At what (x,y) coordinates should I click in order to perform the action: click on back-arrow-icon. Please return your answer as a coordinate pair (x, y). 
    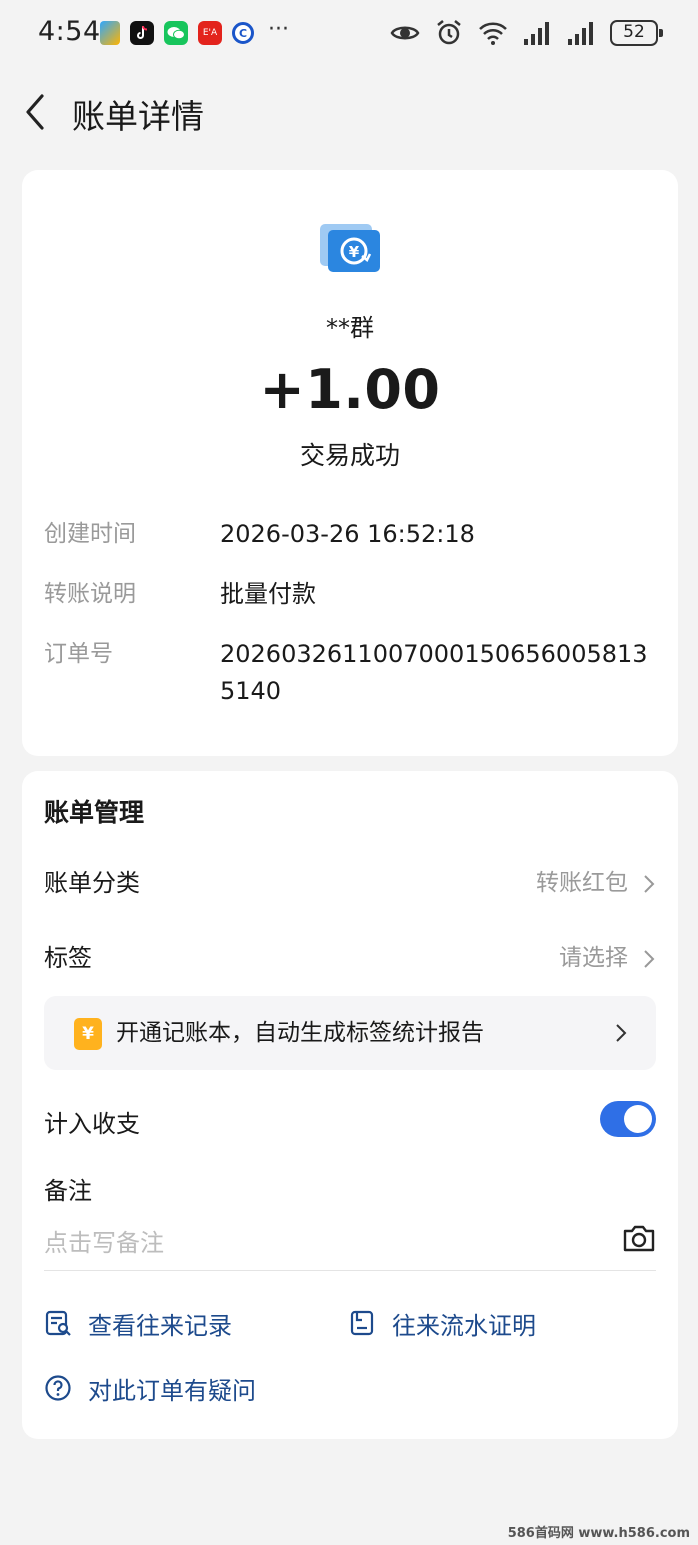
    Looking at the image, I should click on (38, 112).